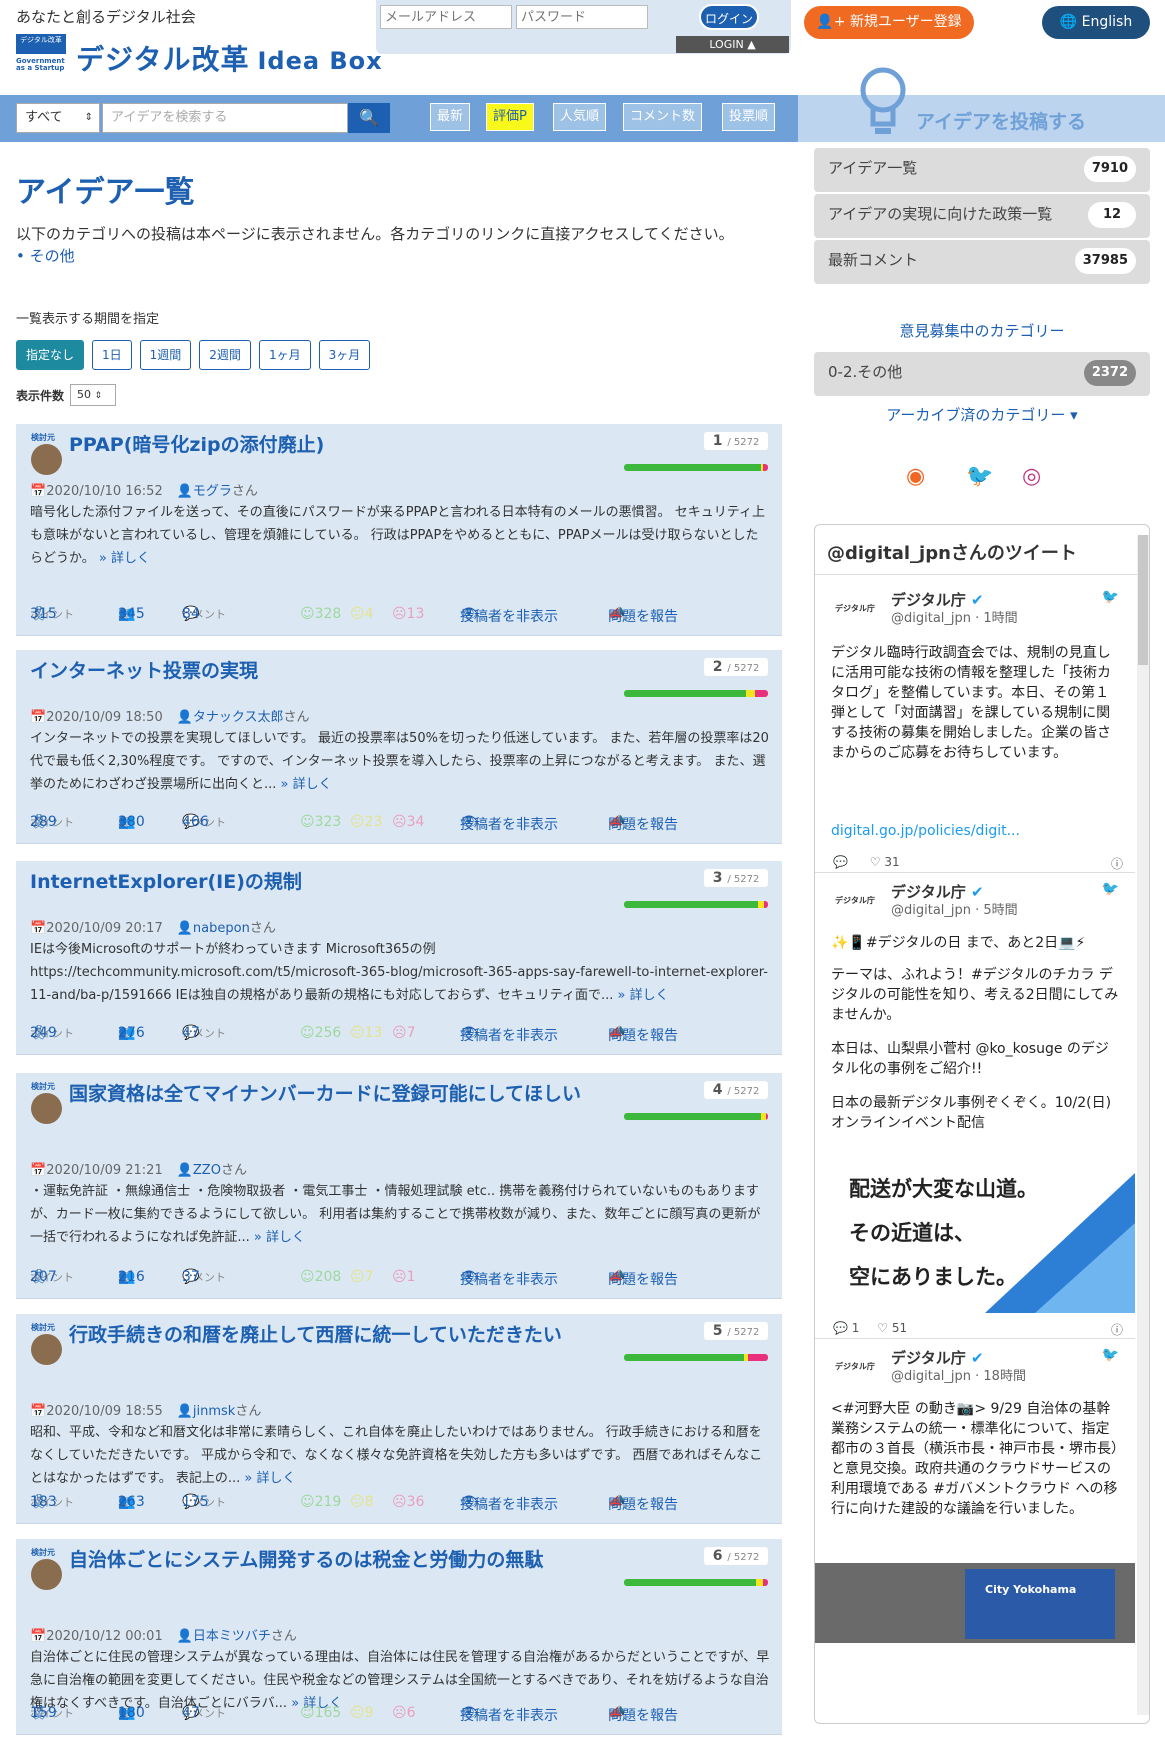 The image size is (1165, 1761). What do you see at coordinates (915, 476) in the screenshot?
I see `rss-icon: ◉` at bounding box center [915, 476].